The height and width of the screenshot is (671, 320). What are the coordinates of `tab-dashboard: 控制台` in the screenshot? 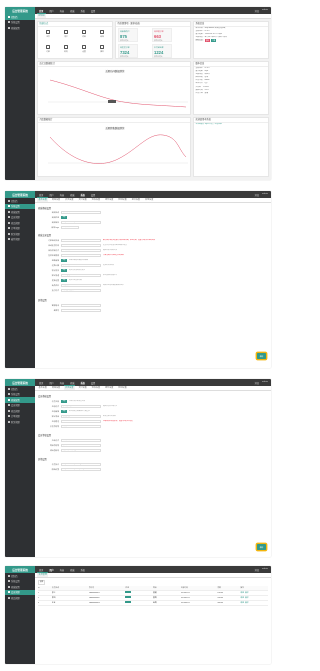 It's located at (42, 15).